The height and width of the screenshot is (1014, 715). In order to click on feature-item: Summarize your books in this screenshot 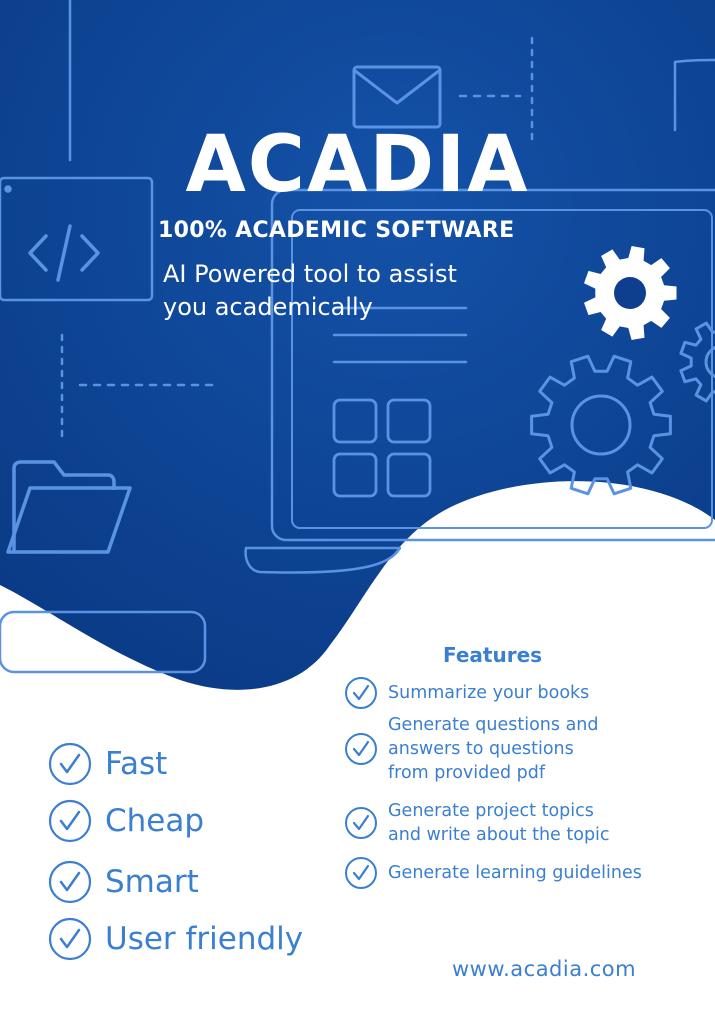, I will do `click(466, 693)`.